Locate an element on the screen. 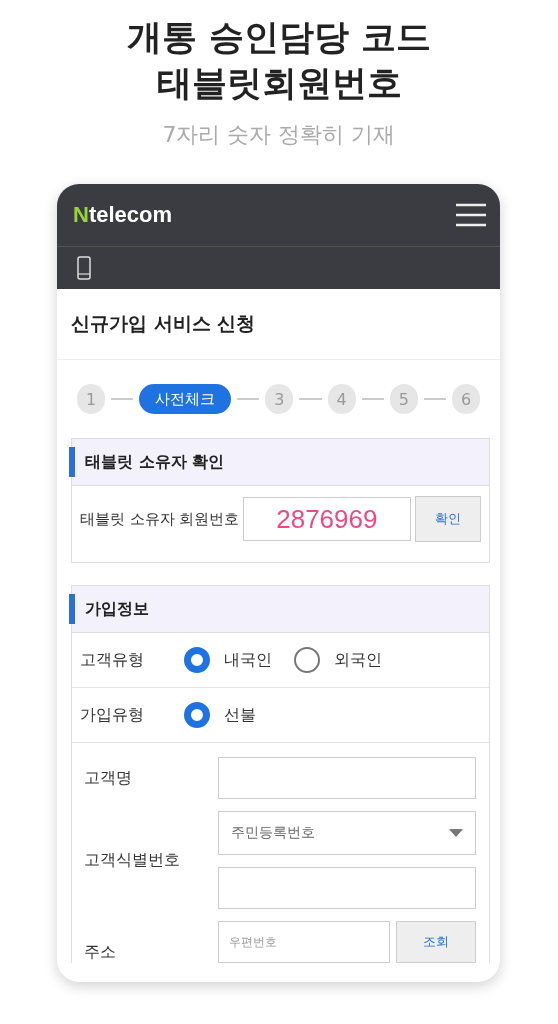 The width and height of the screenshot is (558, 1024). caret-icon is located at coordinates (456, 833).